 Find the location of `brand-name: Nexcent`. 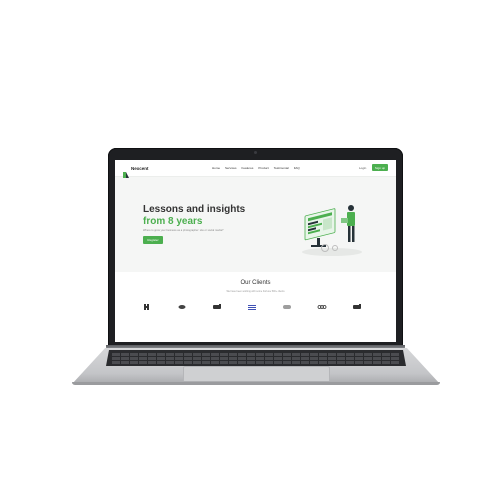

brand-name: Nexcent is located at coordinates (140, 168).